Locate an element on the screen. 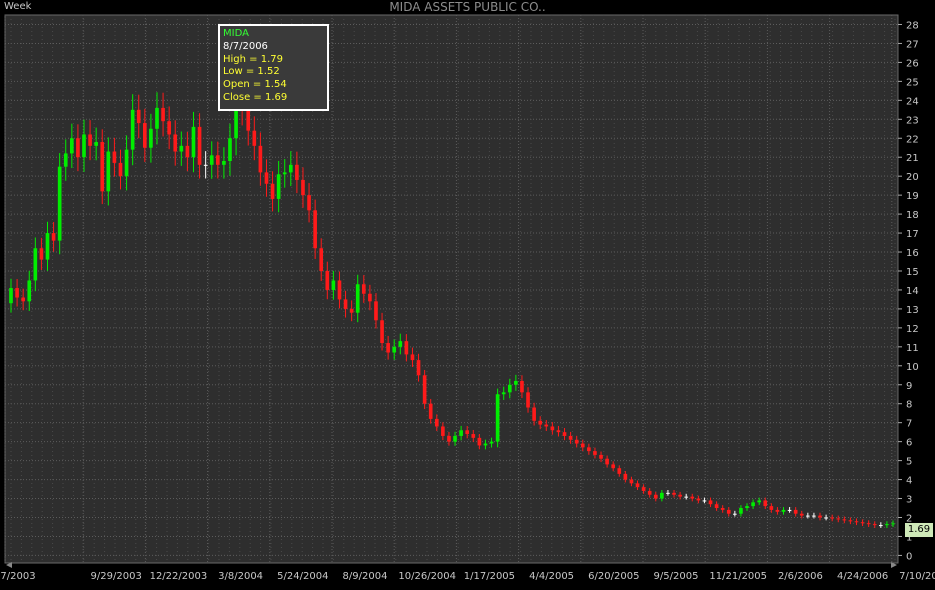 This screenshot has width=935, height=590. chart-title: MIDA ASSETS PUBLIC CO.. is located at coordinates (467, 7).